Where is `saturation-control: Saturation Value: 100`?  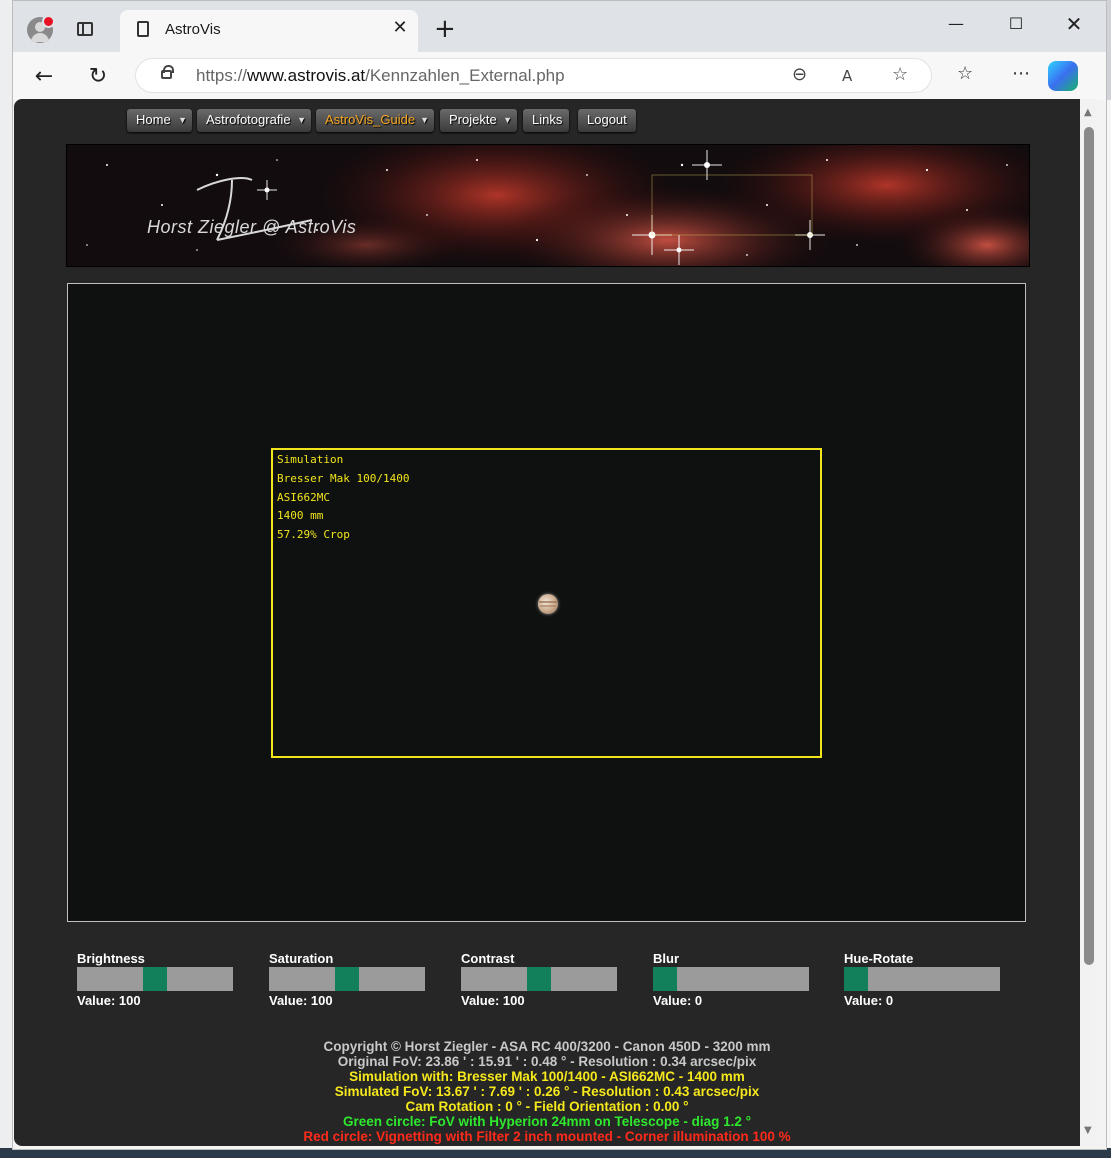 saturation-control: Saturation Value: 100 is located at coordinates (354, 979).